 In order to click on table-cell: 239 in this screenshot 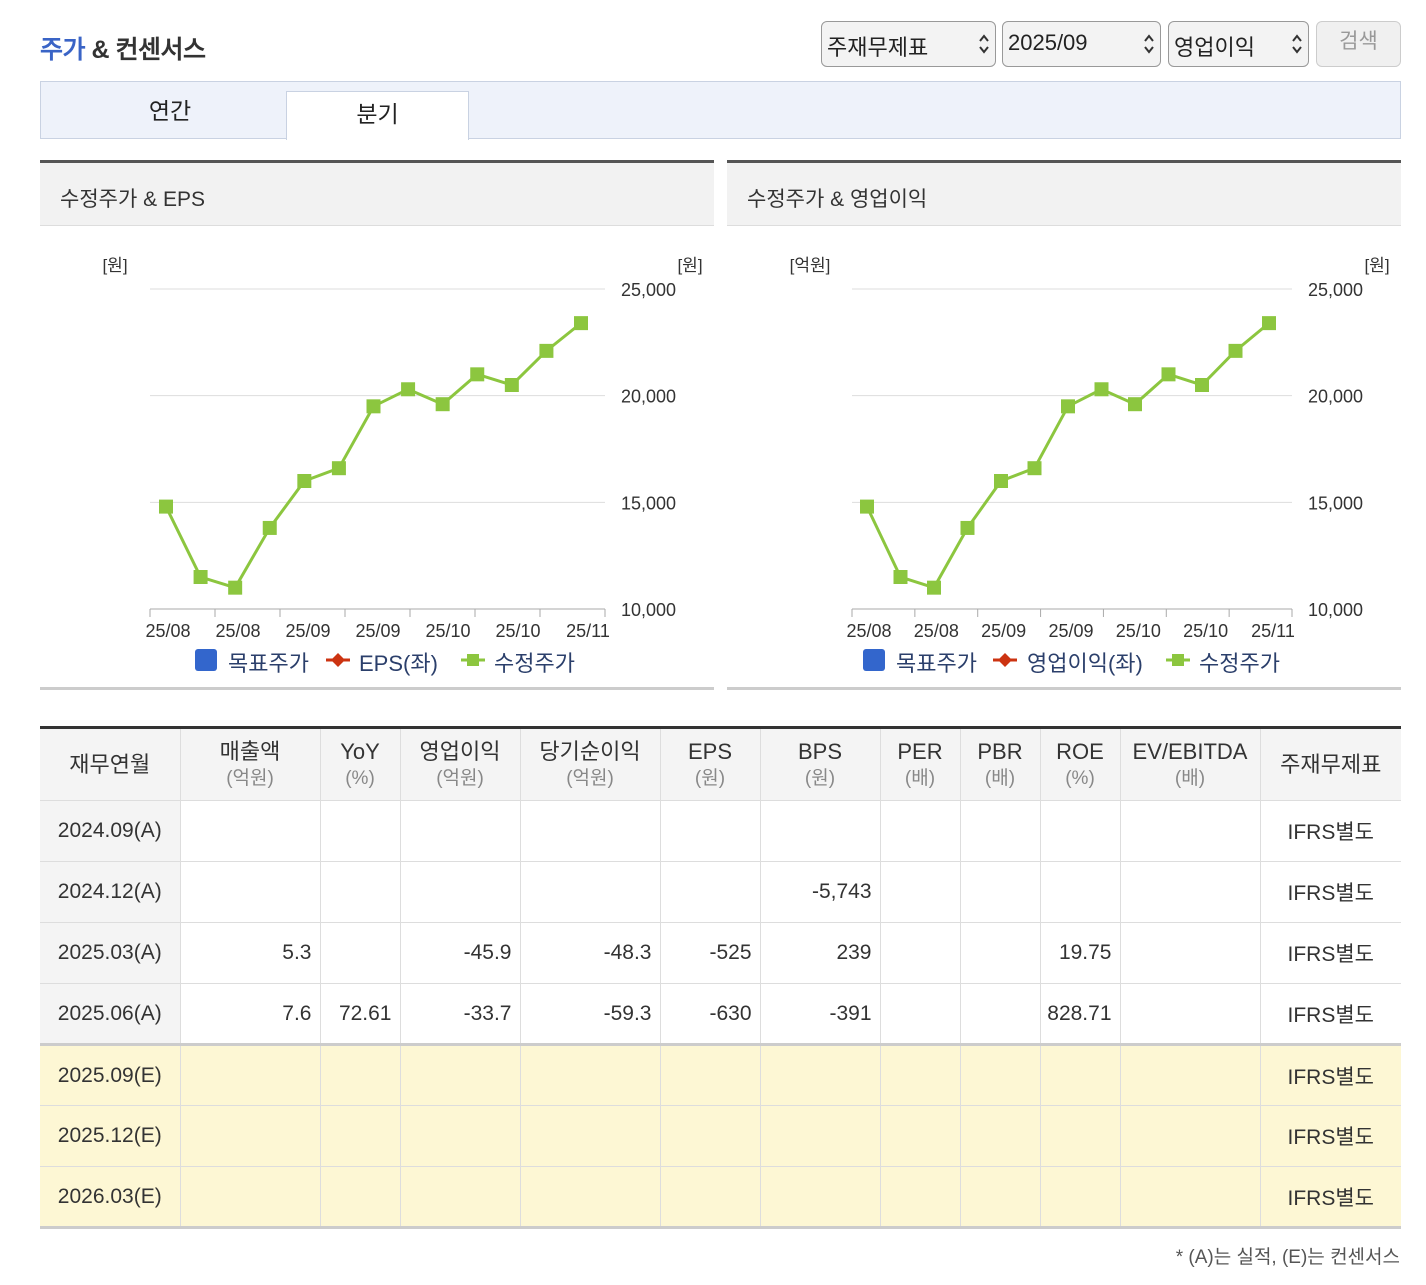, I will do `click(820, 953)`.